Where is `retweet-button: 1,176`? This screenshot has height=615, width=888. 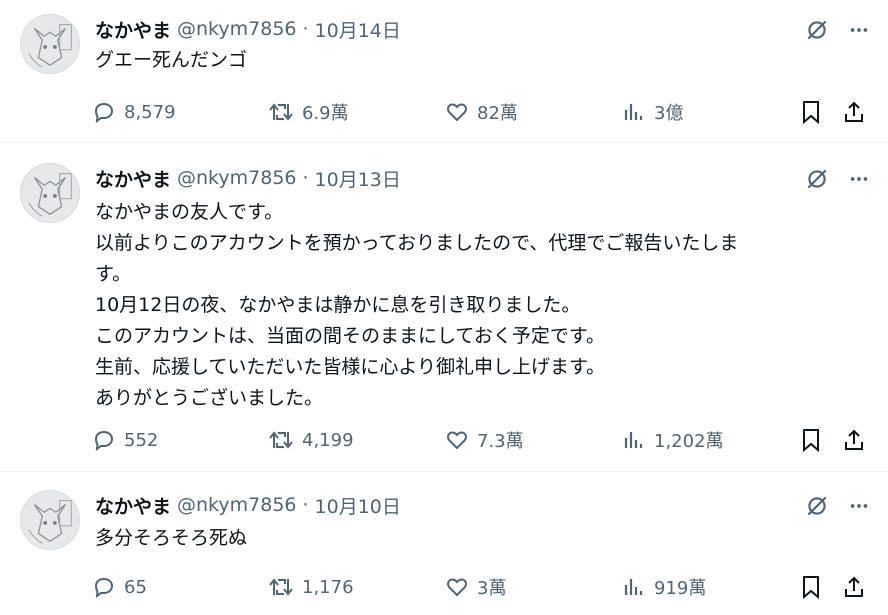
retweet-button: 1,176 is located at coordinates (311, 587).